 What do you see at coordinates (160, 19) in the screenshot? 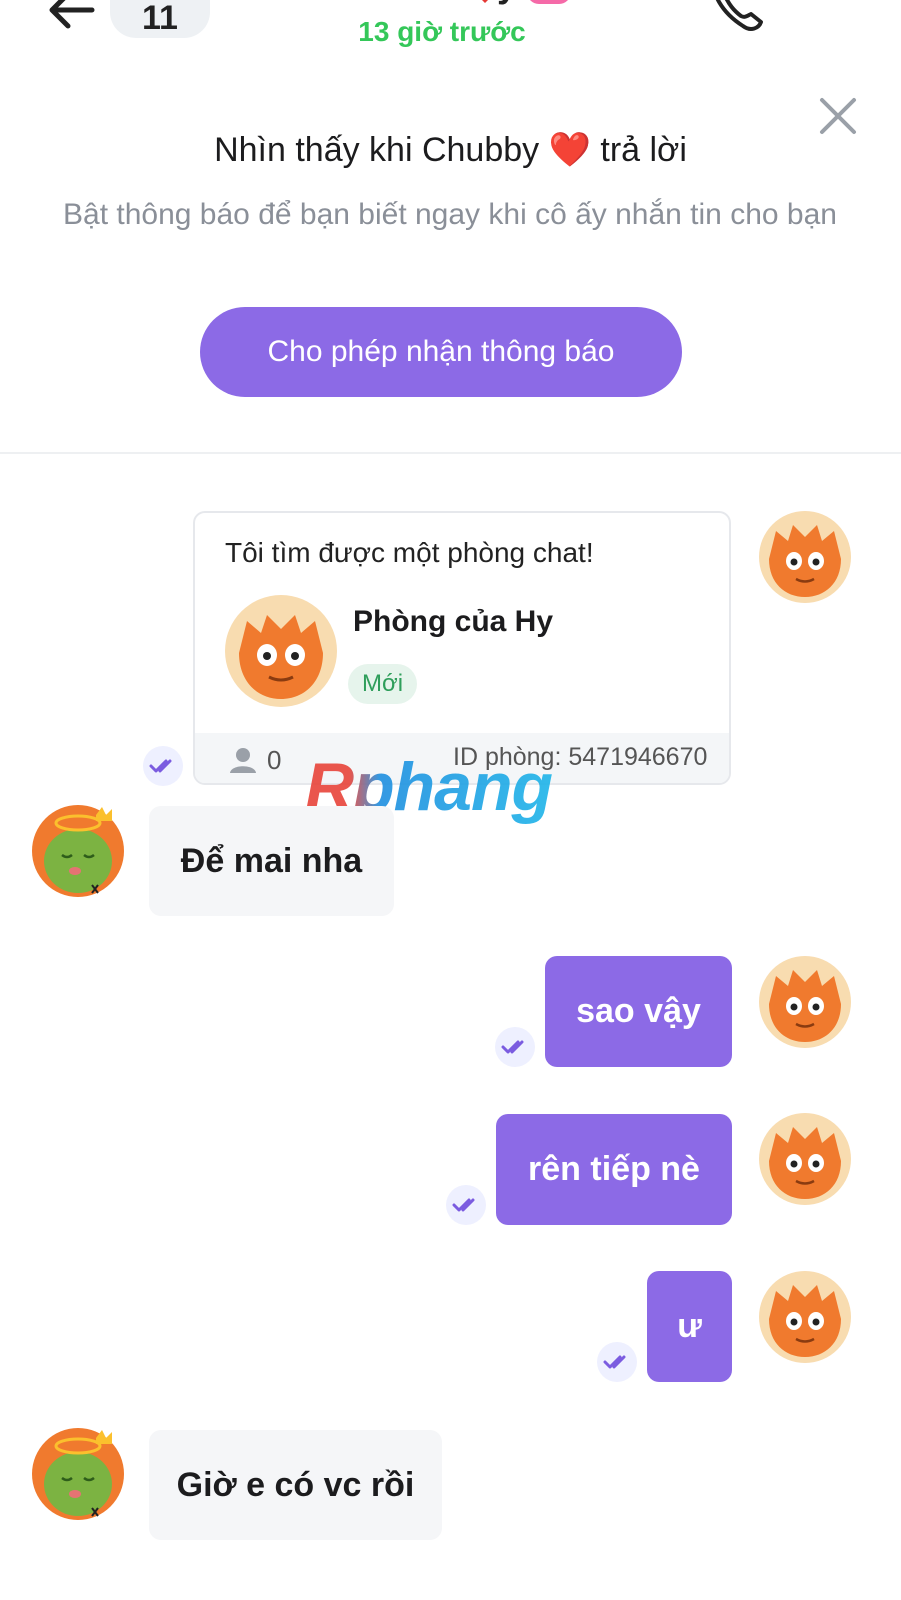
I see `unread-count-badge: 11` at bounding box center [160, 19].